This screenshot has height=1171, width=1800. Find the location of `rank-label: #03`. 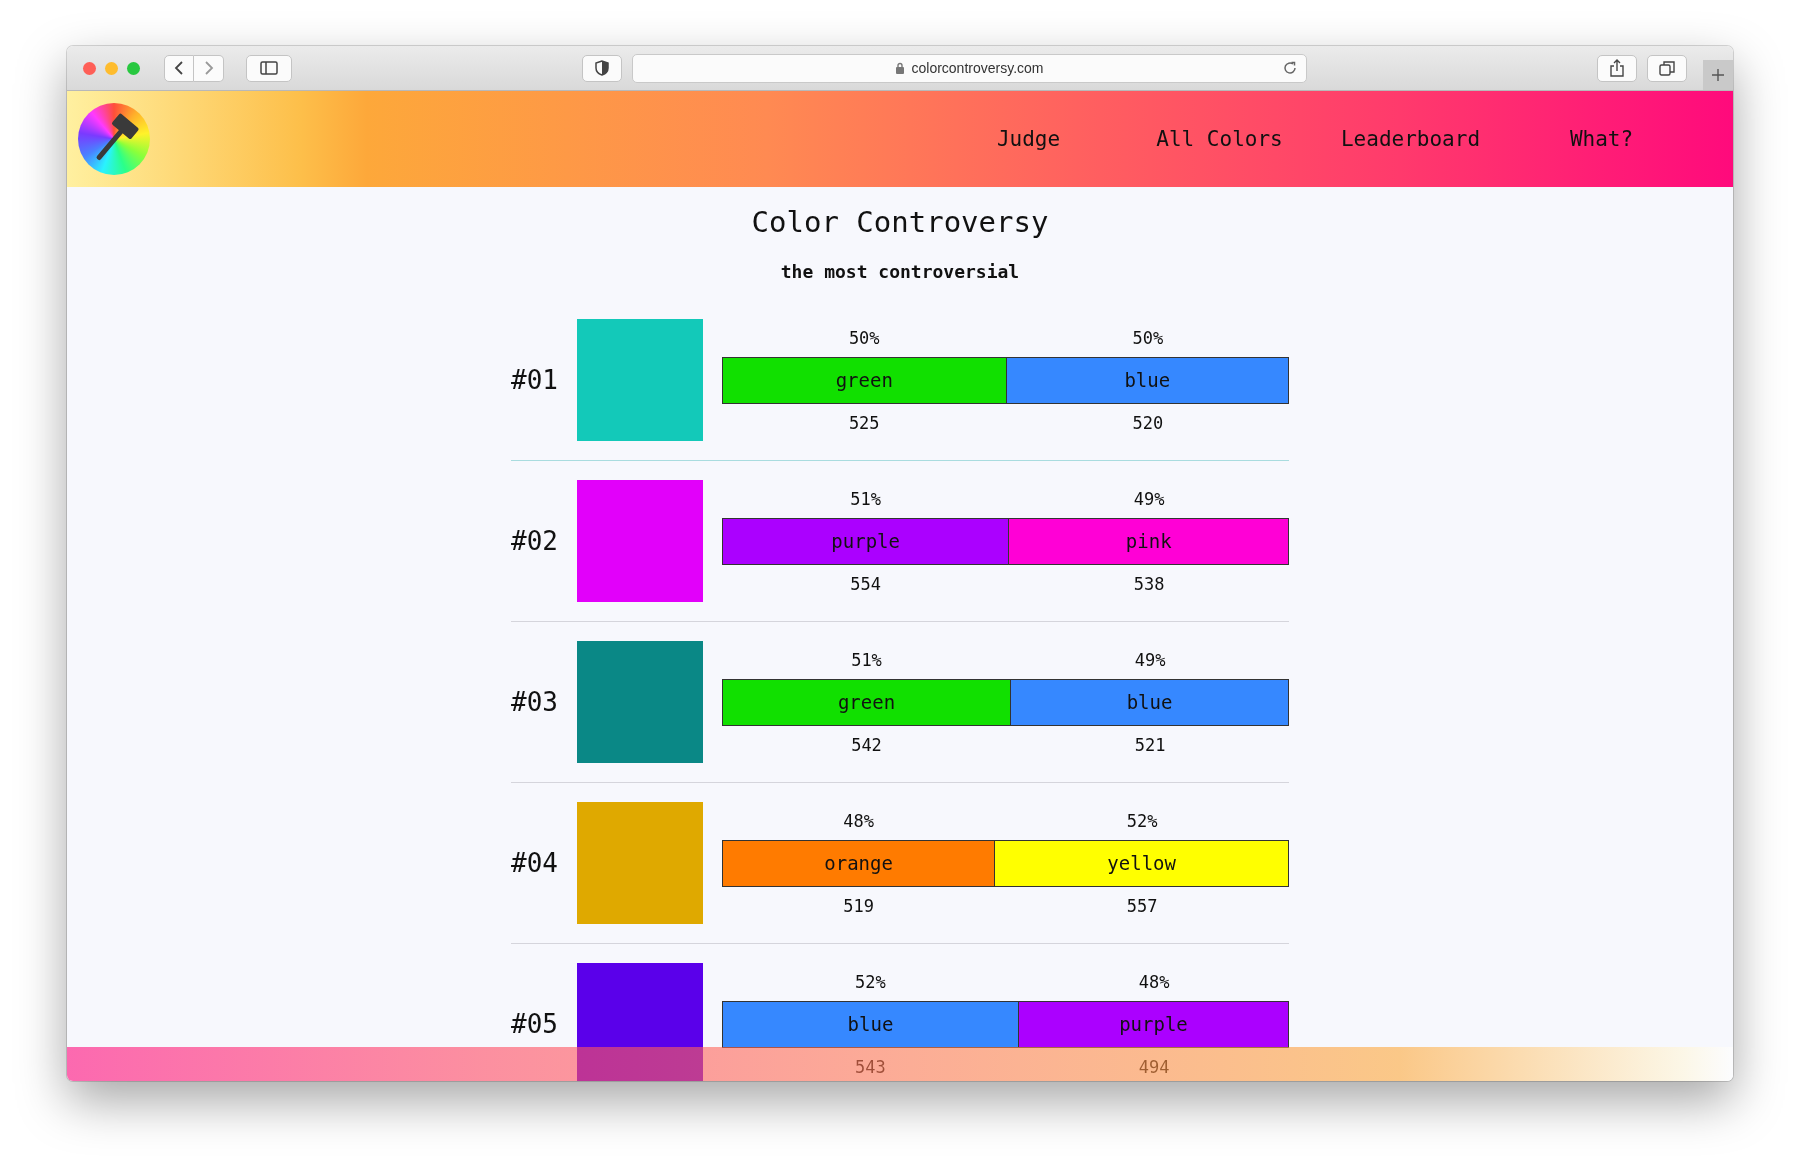

rank-label: #03 is located at coordinates (535, 702).